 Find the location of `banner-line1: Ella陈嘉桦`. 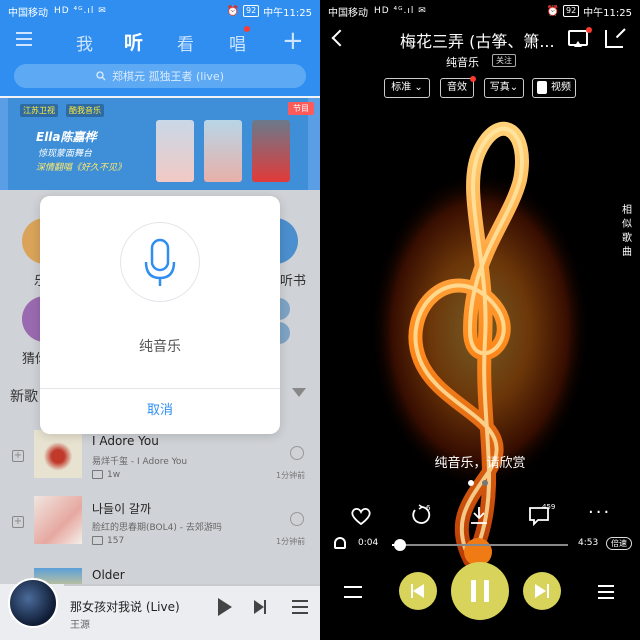

banner-line1: Ella陈嘉桦 is located at coordinates (66, 137).